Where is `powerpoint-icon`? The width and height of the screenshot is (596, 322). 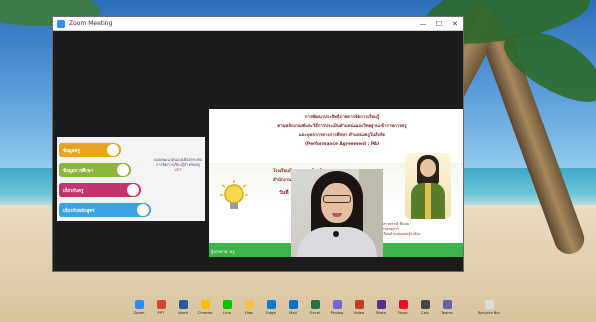
powerpoint-icon is located at coordinates (161, 304).